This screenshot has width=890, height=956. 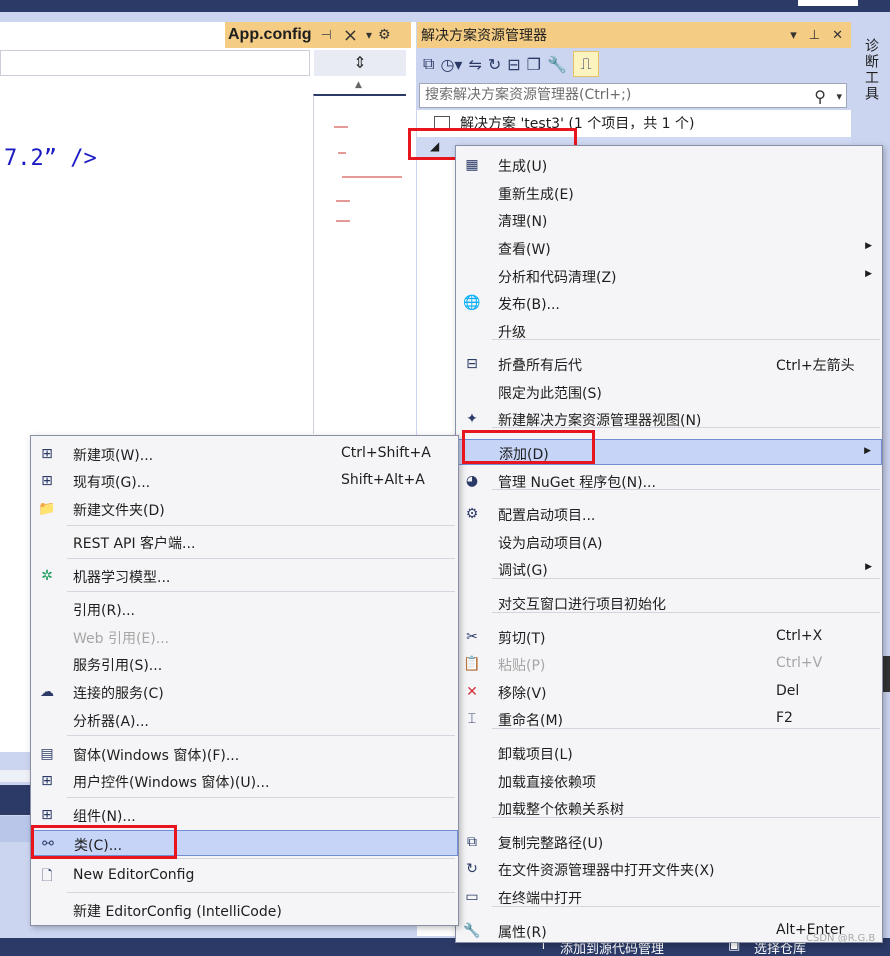 What do you see at coordinates (326, 35) in the screenshot?
I see `pin-icon: ⊣` at bounding box center [326, 35].